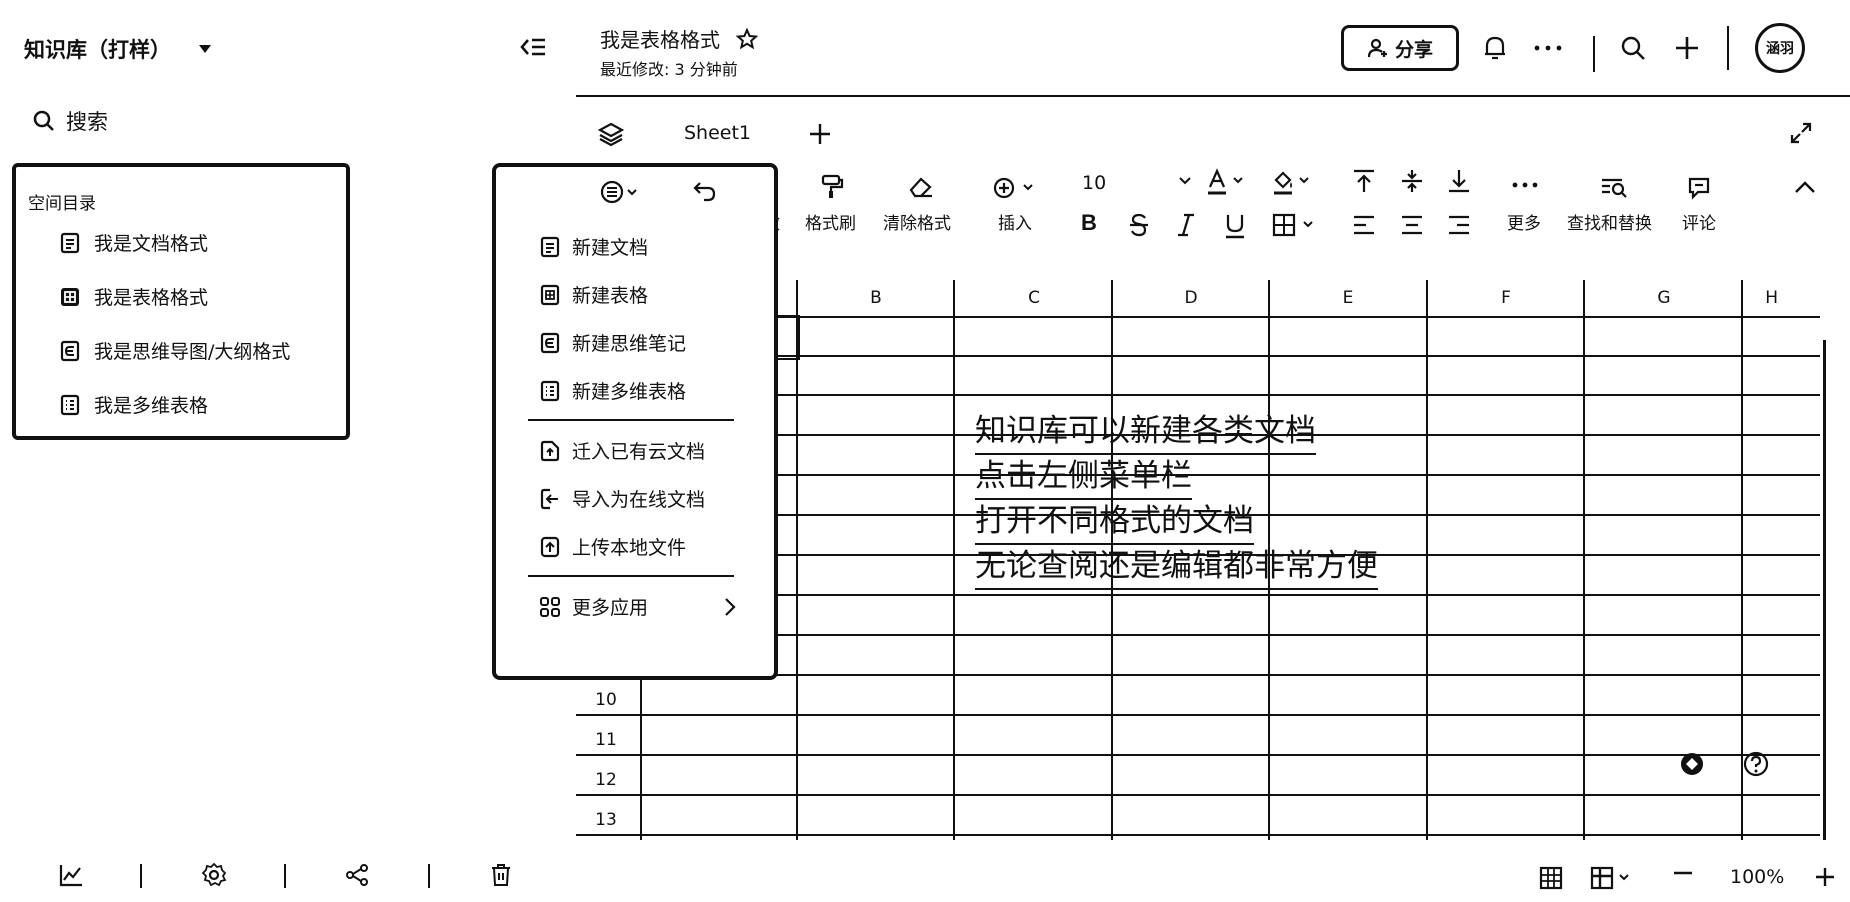 The width and height of the screenshot is (1850, 902). I want to click on italic-icon, so click(1186, 225).